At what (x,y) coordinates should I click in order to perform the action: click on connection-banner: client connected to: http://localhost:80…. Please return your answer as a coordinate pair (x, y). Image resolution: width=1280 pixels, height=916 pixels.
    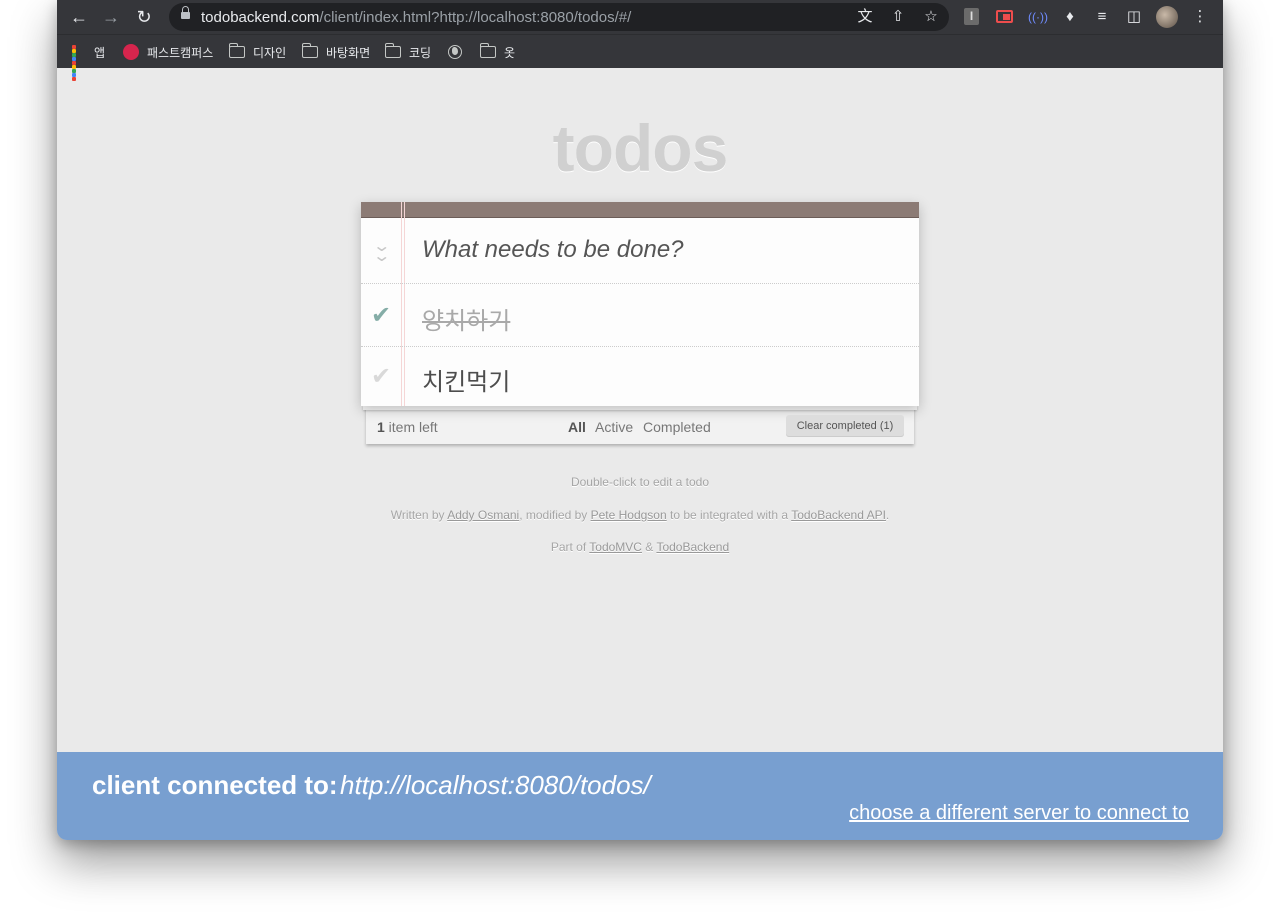
    Looking at the image, I should click on (640, 796).